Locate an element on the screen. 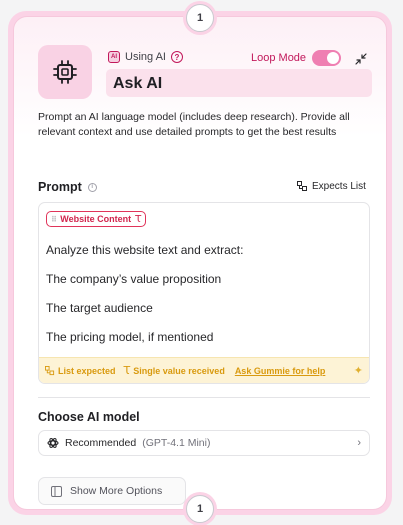  openai-icon is located at coordinates (53, 443).